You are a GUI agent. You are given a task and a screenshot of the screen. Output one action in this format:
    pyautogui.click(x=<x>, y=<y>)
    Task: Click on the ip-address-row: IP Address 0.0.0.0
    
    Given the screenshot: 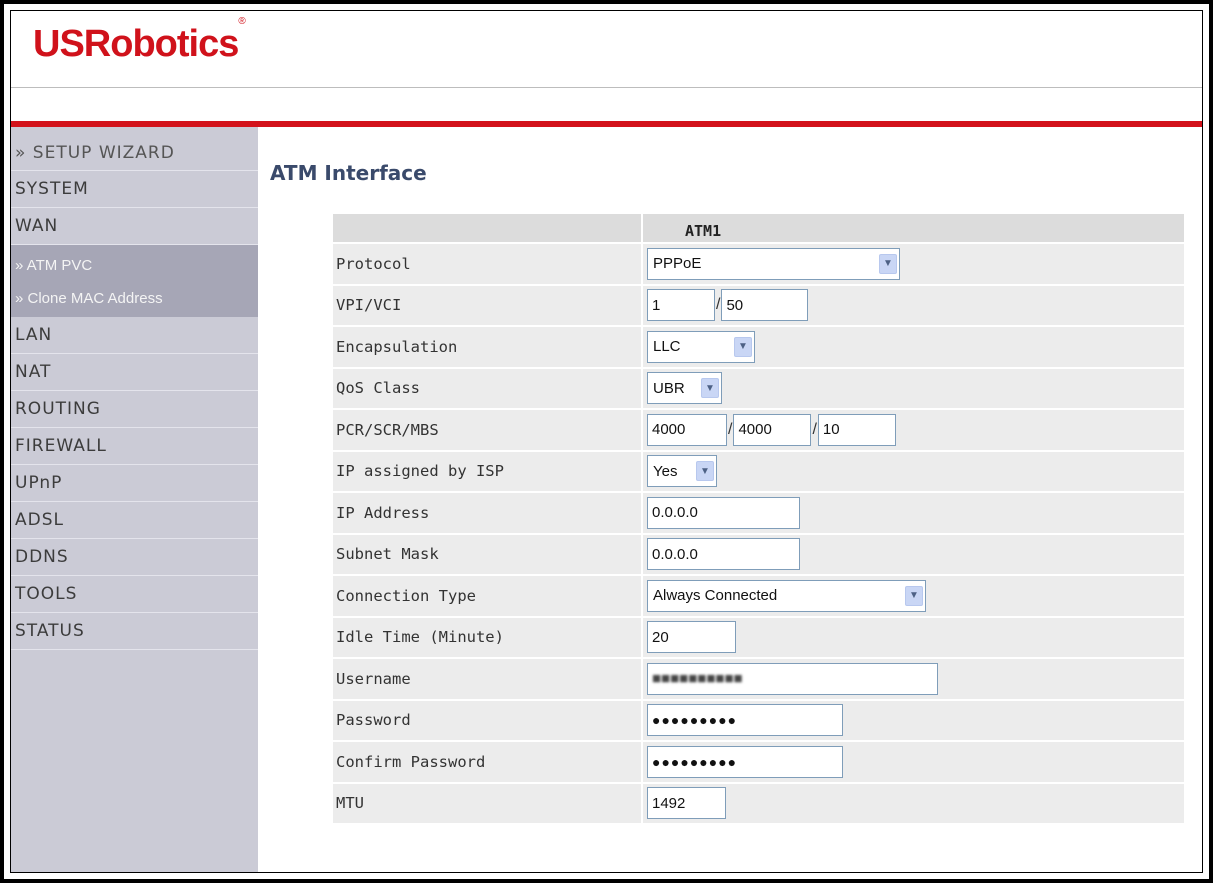 What is the action you would take?
    pyautogui.click(x=758, y=514)
    